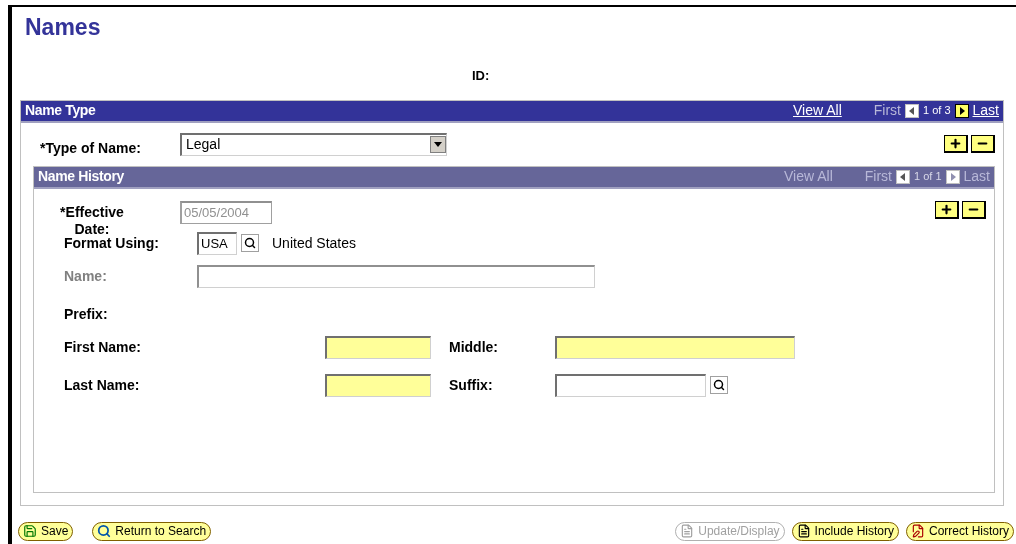 The image size is (1016, 544). I want to click on last-link: Last, so click(985, 110).